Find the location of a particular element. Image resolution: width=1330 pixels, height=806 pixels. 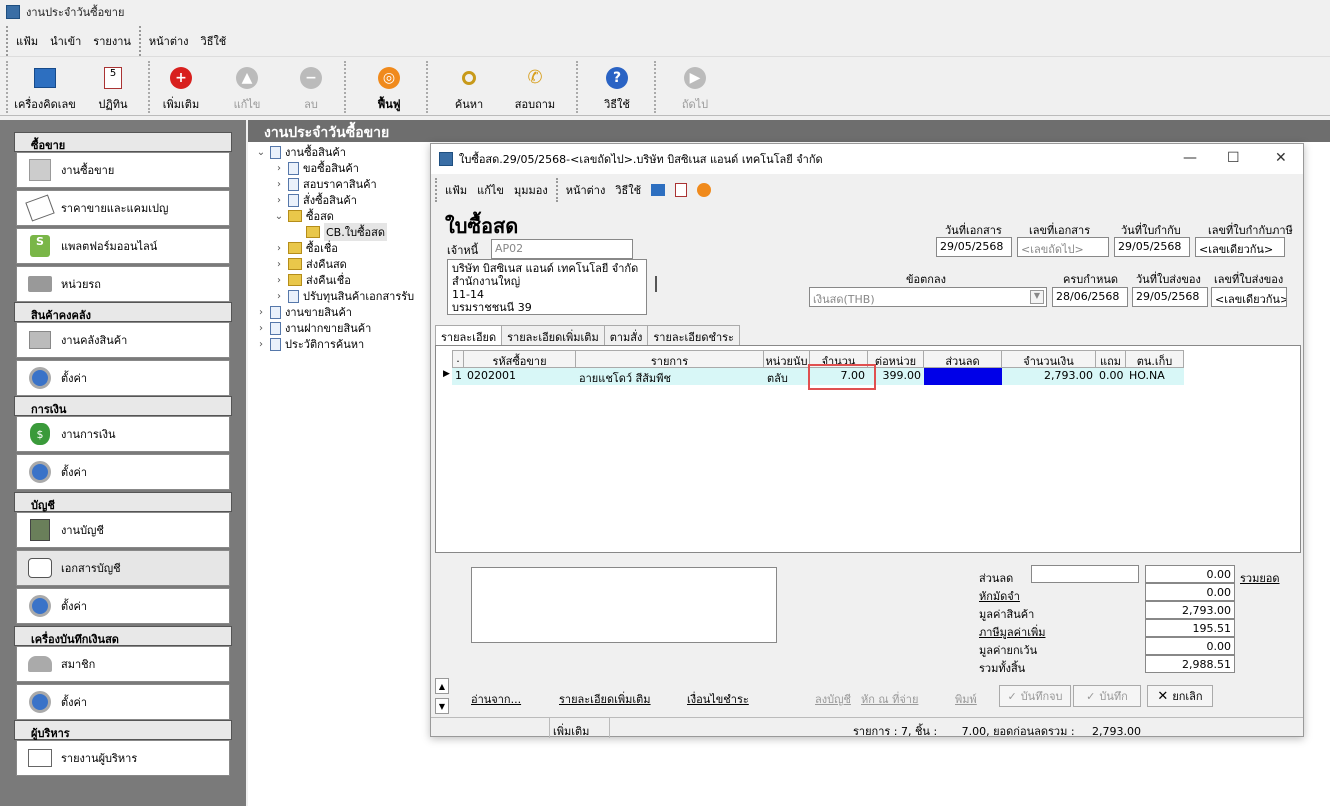

col-item: รายการ is located at coordinates (670, 359).